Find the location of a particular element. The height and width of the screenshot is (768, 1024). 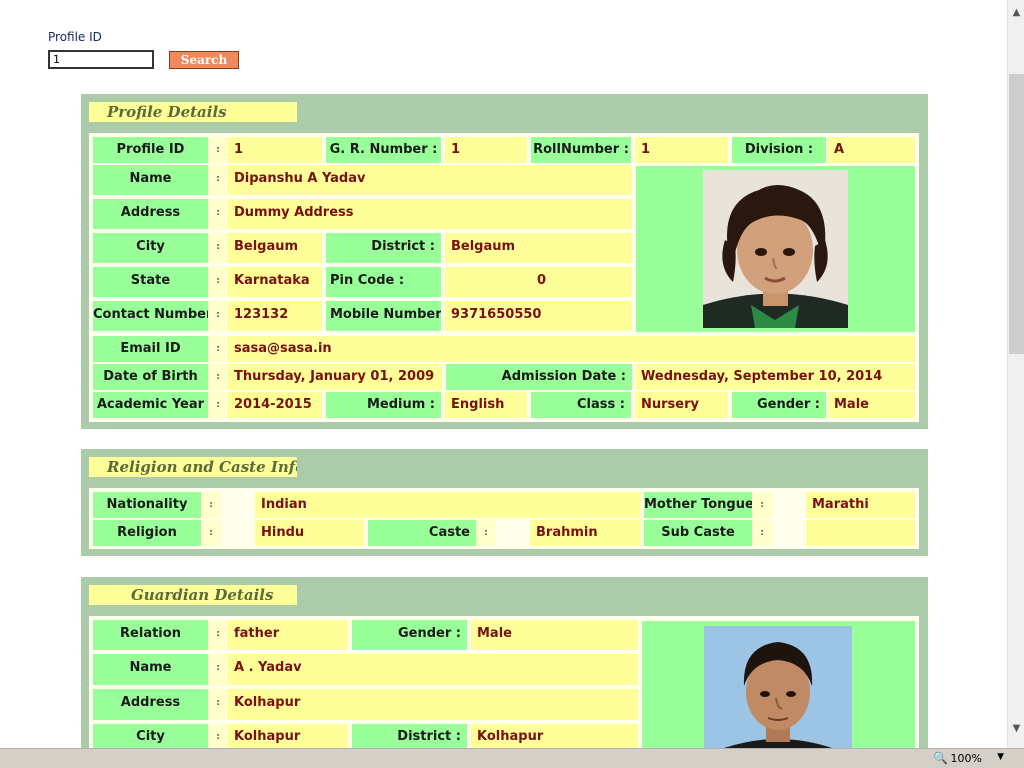

student-photo is located at coordinates (775, 249).